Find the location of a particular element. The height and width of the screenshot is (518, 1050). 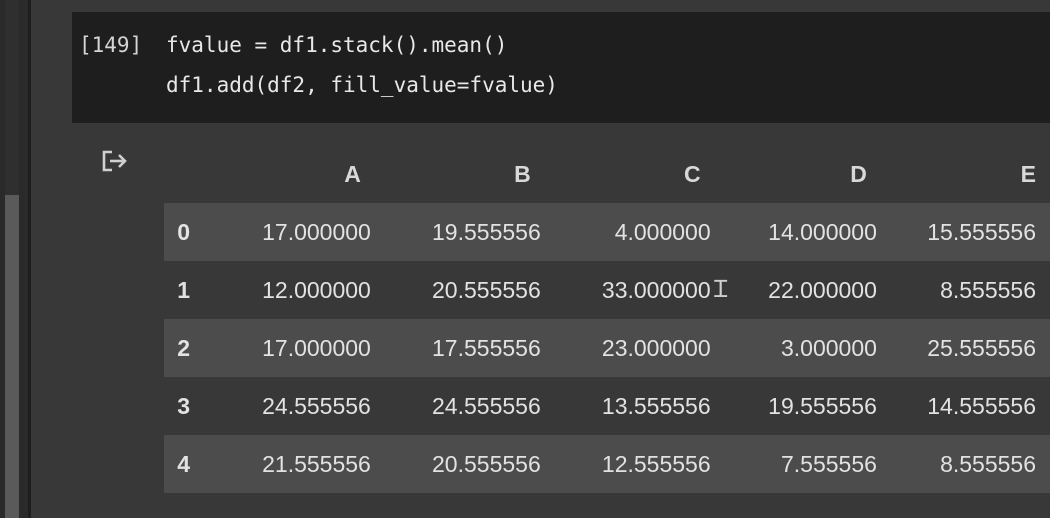

output-redirect-icon is located at coordinates (115, 161).